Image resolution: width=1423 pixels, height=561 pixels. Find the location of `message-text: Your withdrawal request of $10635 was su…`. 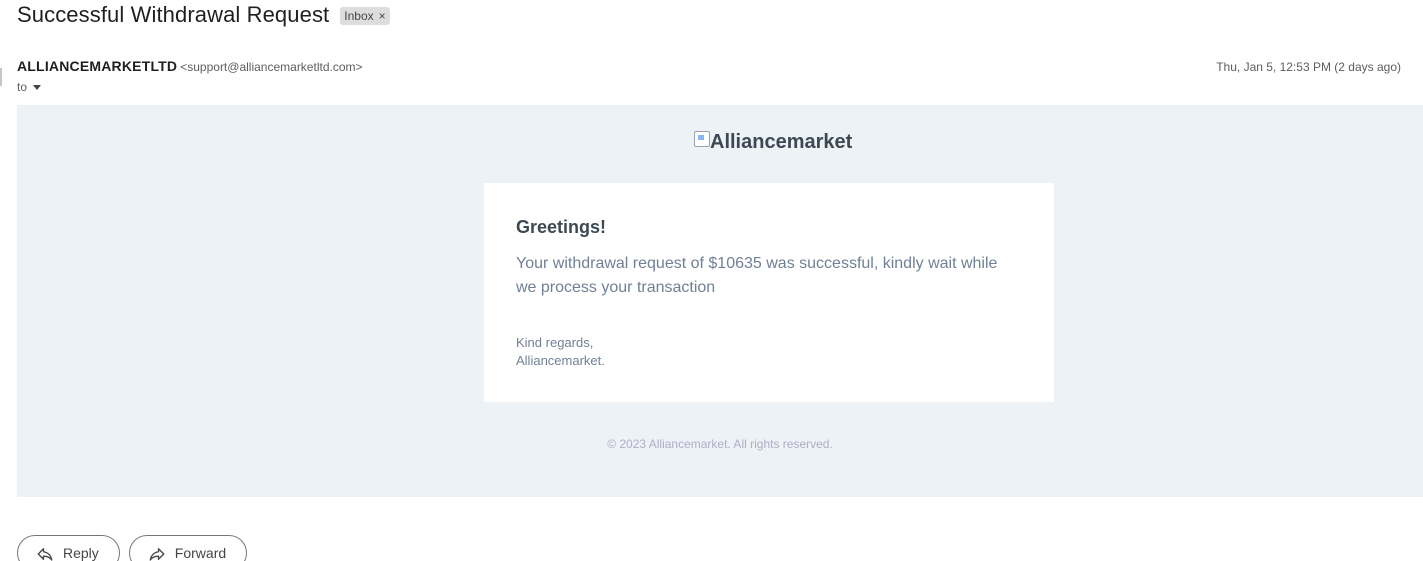

message-text: Your withdrawal request of $10635 was su… is located at coordinates (757, 275).